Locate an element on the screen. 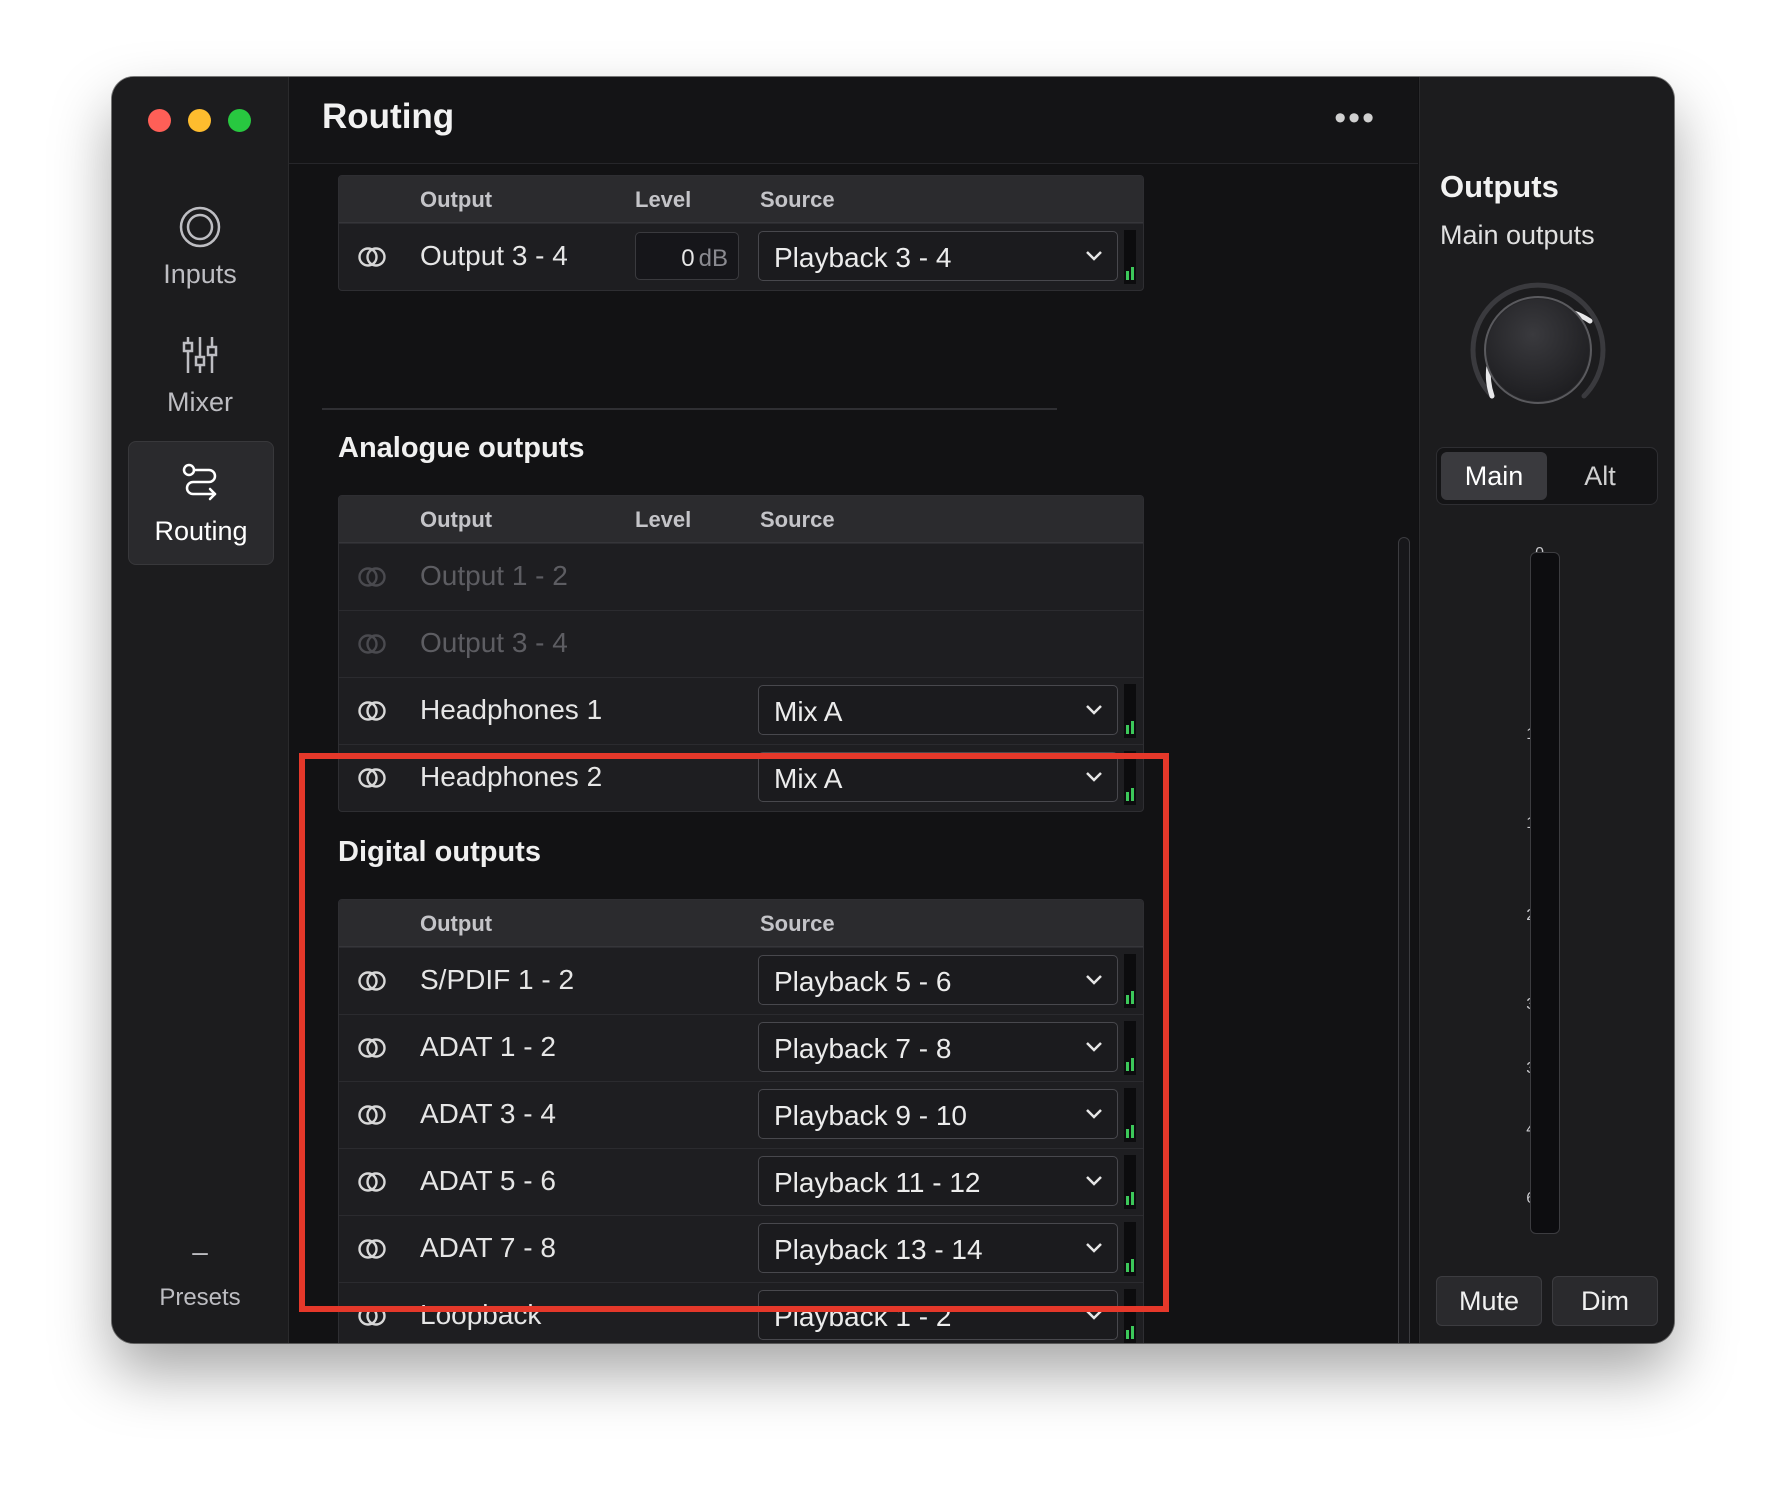 This screenshot has width=1782, height=1488. source-select: Playback 13 - 14 is located at coordinates (938, 1248).